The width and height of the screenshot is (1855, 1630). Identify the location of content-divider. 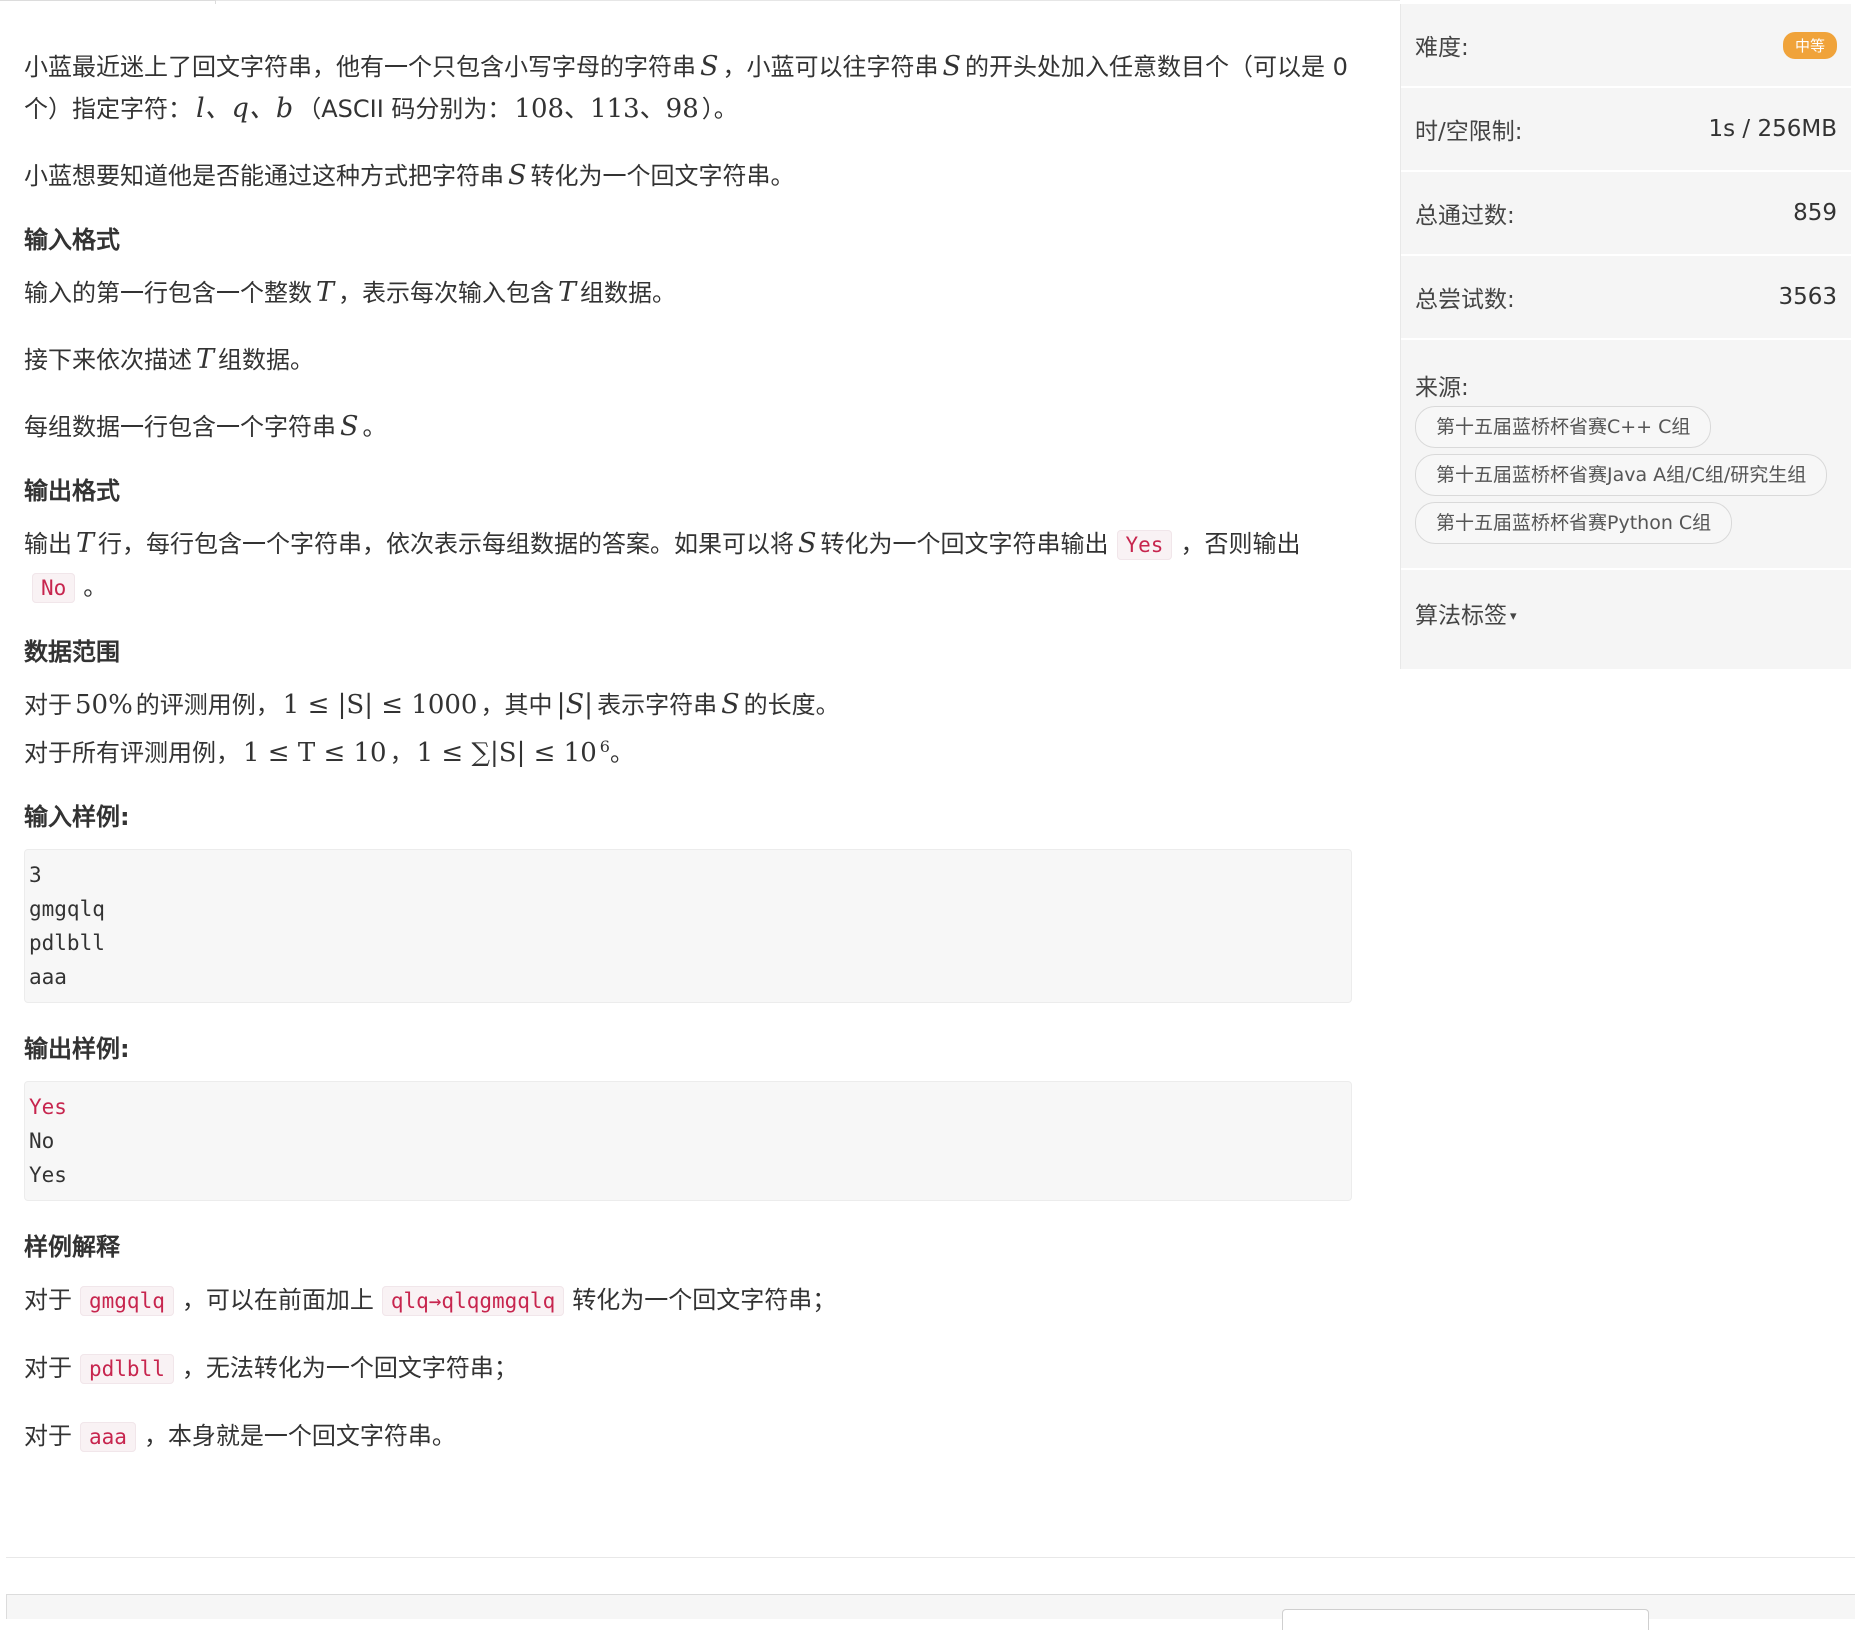
(930, 1557).